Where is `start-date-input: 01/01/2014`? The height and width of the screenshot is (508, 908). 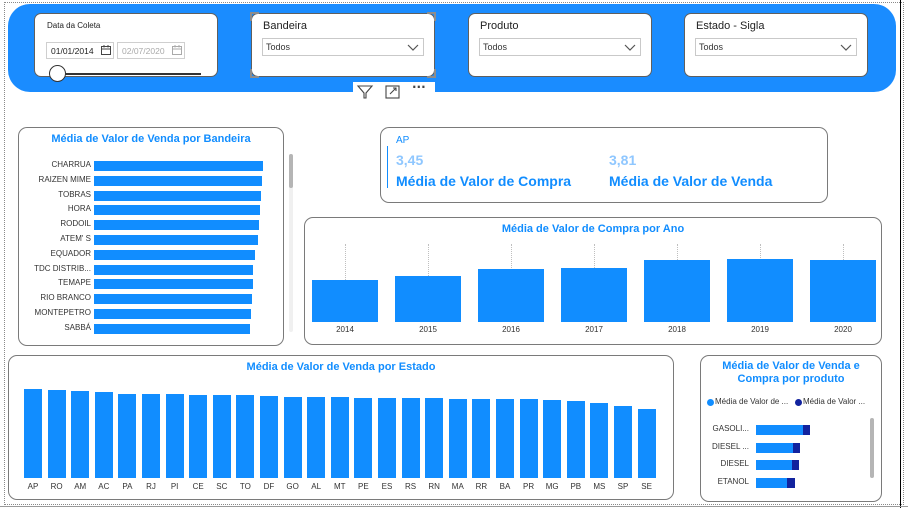
start-date-input: 01/01/2014 is located at coordinates (80, 50).